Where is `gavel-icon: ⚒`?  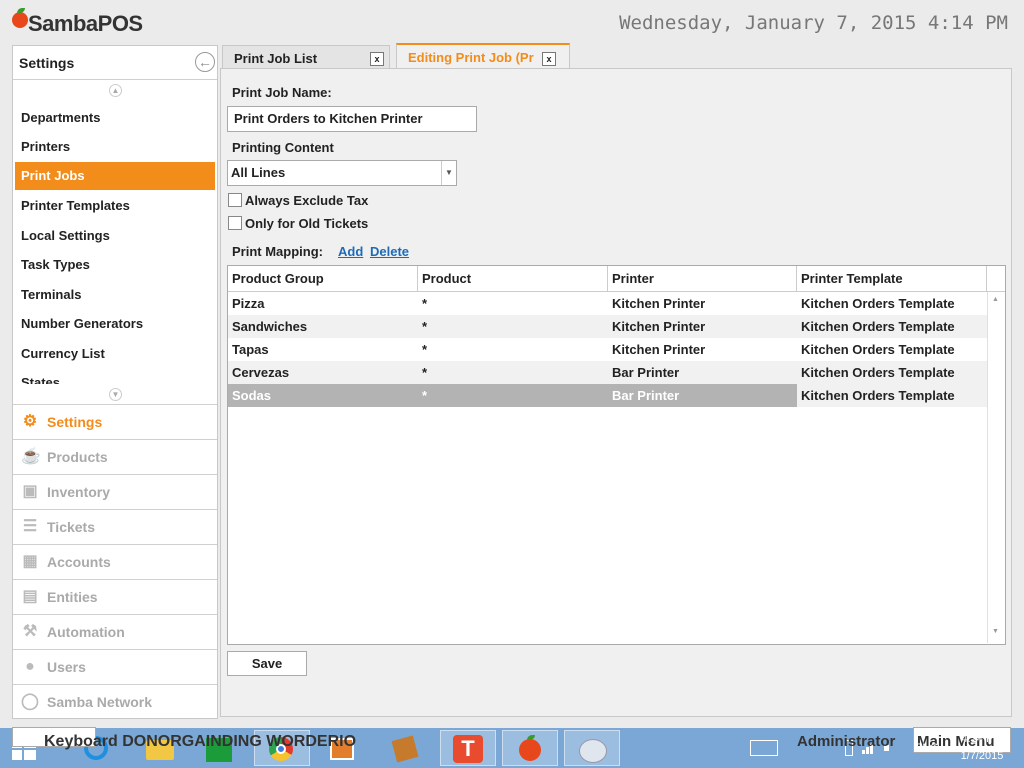
gavel-icon: ⚒ is located at coordinates (30, 631).